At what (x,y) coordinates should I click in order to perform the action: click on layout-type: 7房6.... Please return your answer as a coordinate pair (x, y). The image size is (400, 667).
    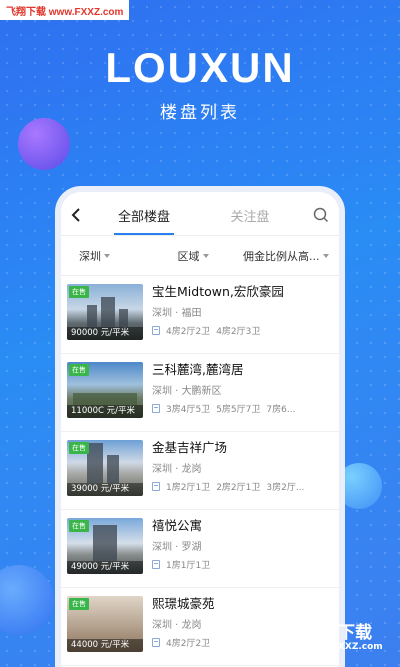
    Looking at the image, I should click on (281, 410).